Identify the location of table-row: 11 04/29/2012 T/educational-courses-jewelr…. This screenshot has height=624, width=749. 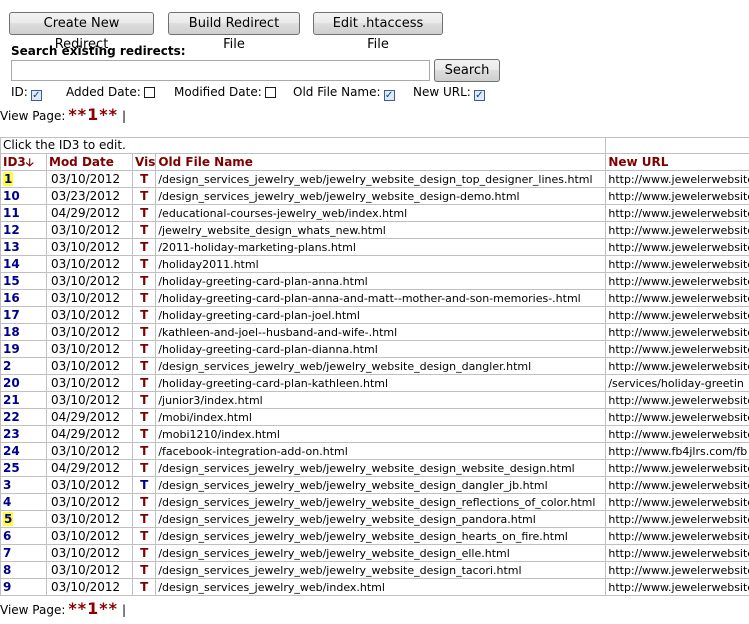
(374, 213).